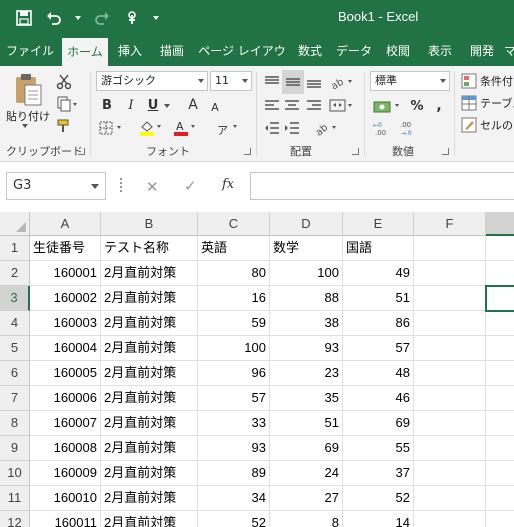  Describe the element at coordinates (65, 423) in the screenshot. I see `cell-a8: 160007` at that location.